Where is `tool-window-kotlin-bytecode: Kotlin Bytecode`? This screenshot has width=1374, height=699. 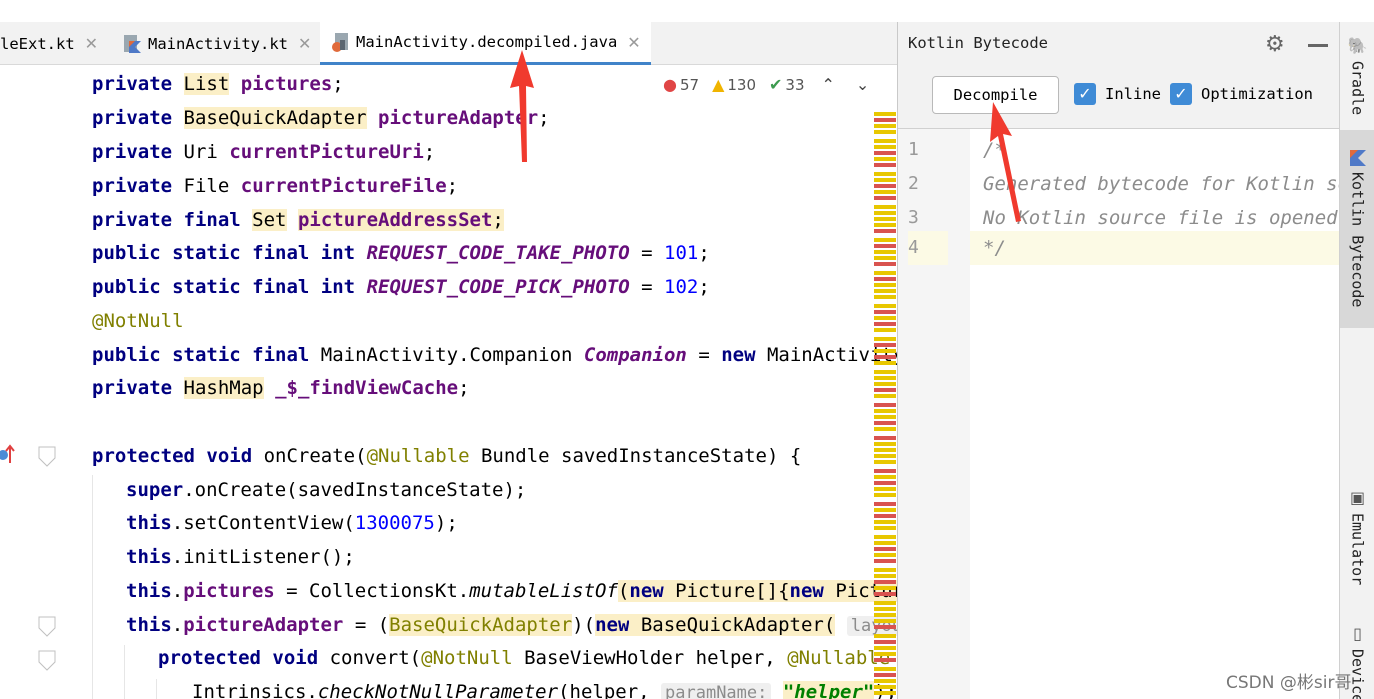
tool-window-kotlin-bytecode: Kotlin Bytecode is located at coordinates (1357, 229).